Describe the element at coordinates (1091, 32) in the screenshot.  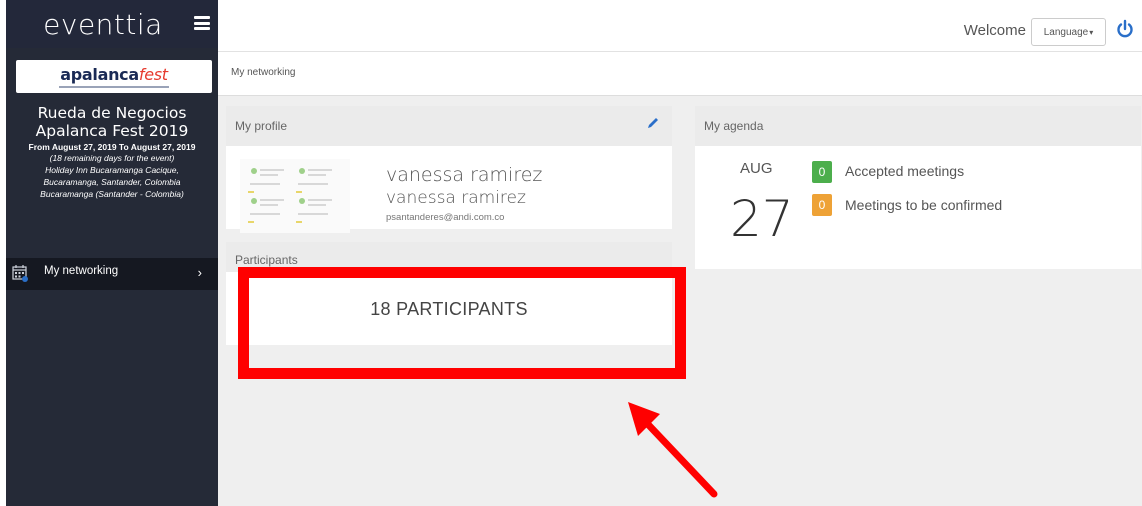
I see `caret-down-icon: ▾` at that location.